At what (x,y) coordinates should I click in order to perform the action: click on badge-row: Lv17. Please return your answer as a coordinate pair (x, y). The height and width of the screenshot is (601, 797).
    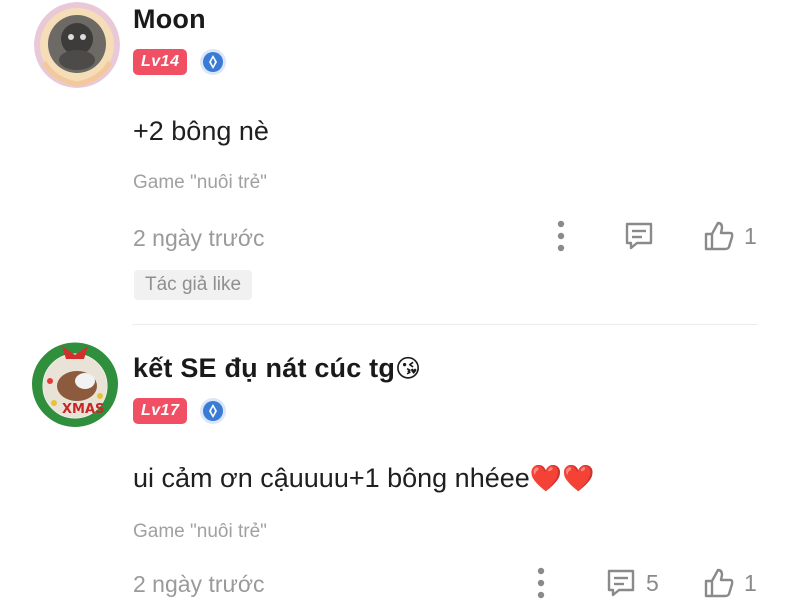
    Looking at the image, I should click on (180, 411).